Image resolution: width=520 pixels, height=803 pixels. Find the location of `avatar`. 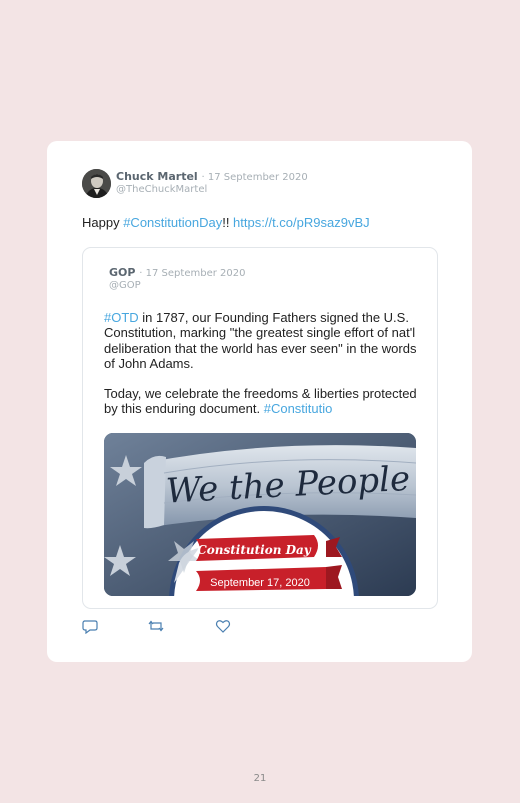

avatar is located at coordinates (96, 183).